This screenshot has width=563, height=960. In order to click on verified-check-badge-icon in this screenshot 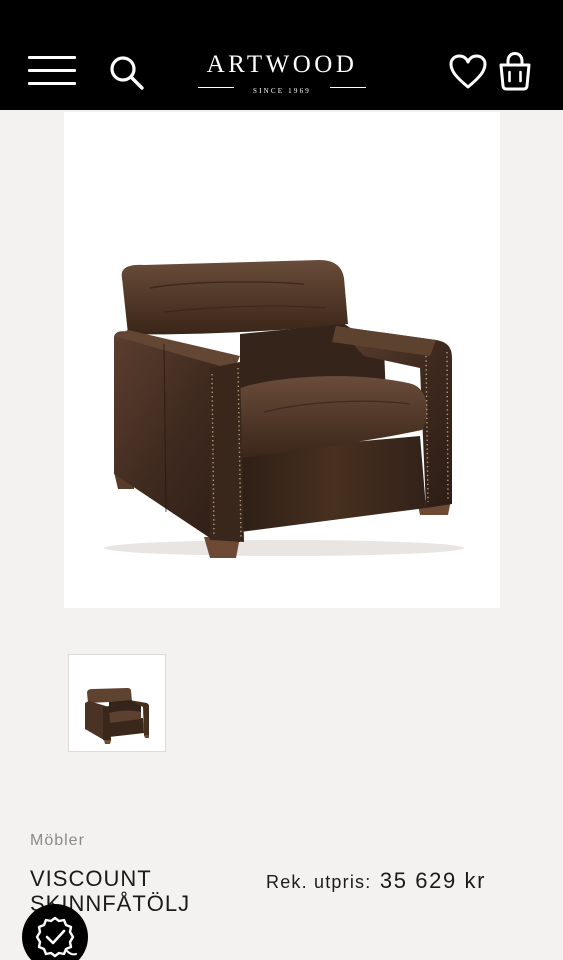, I will do `click(56, 937)`.